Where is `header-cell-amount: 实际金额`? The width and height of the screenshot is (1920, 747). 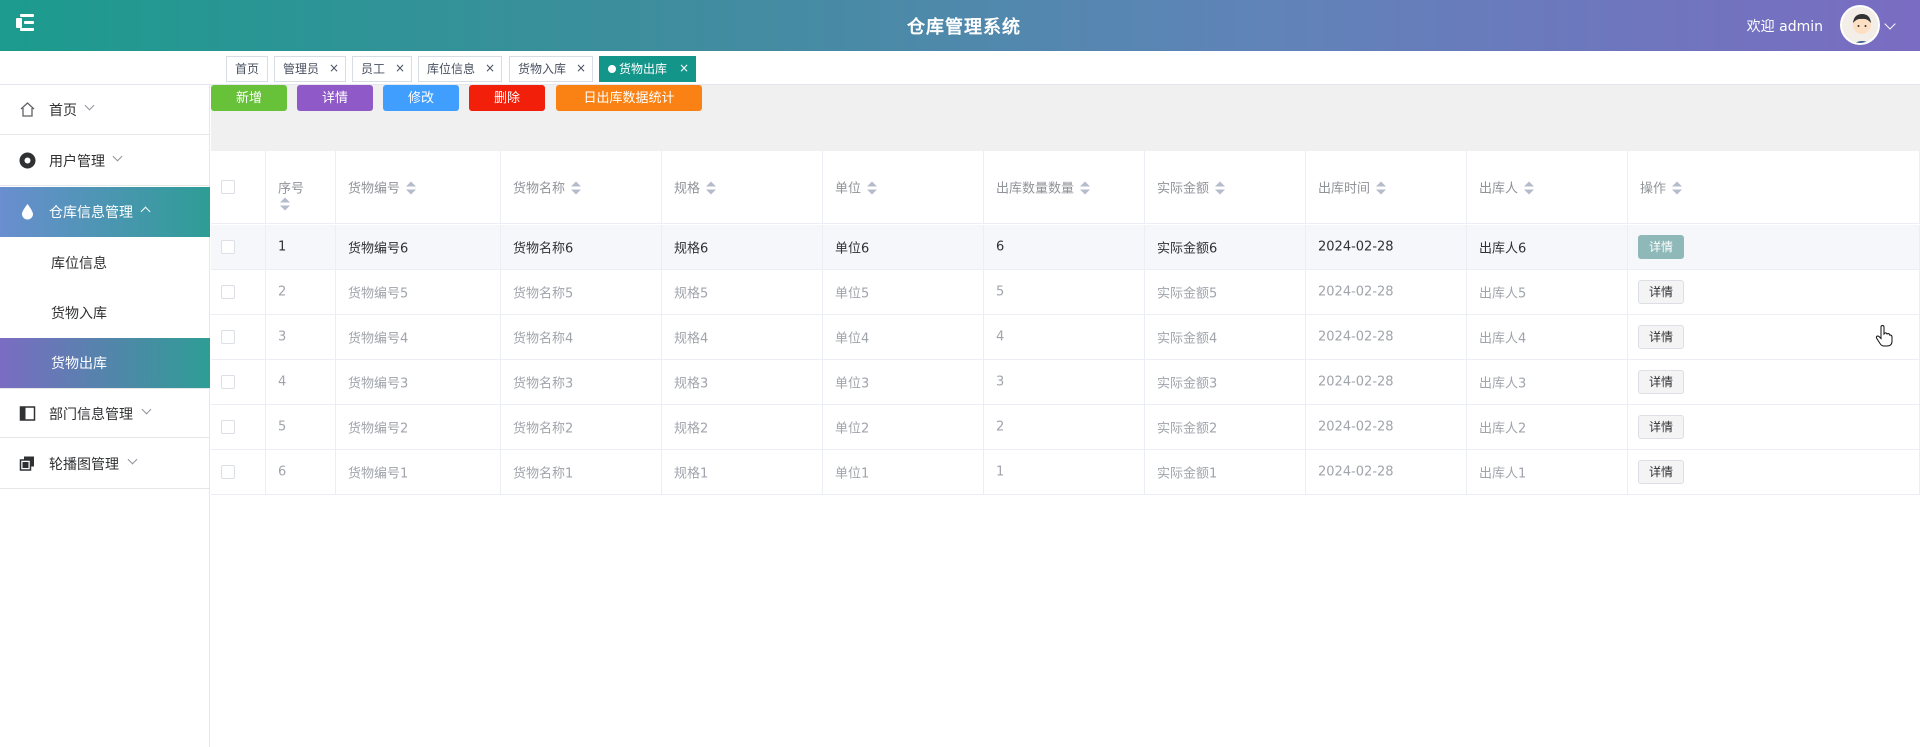 header-cell-amount: 实际金额 is located at coordinates (1225, 187).